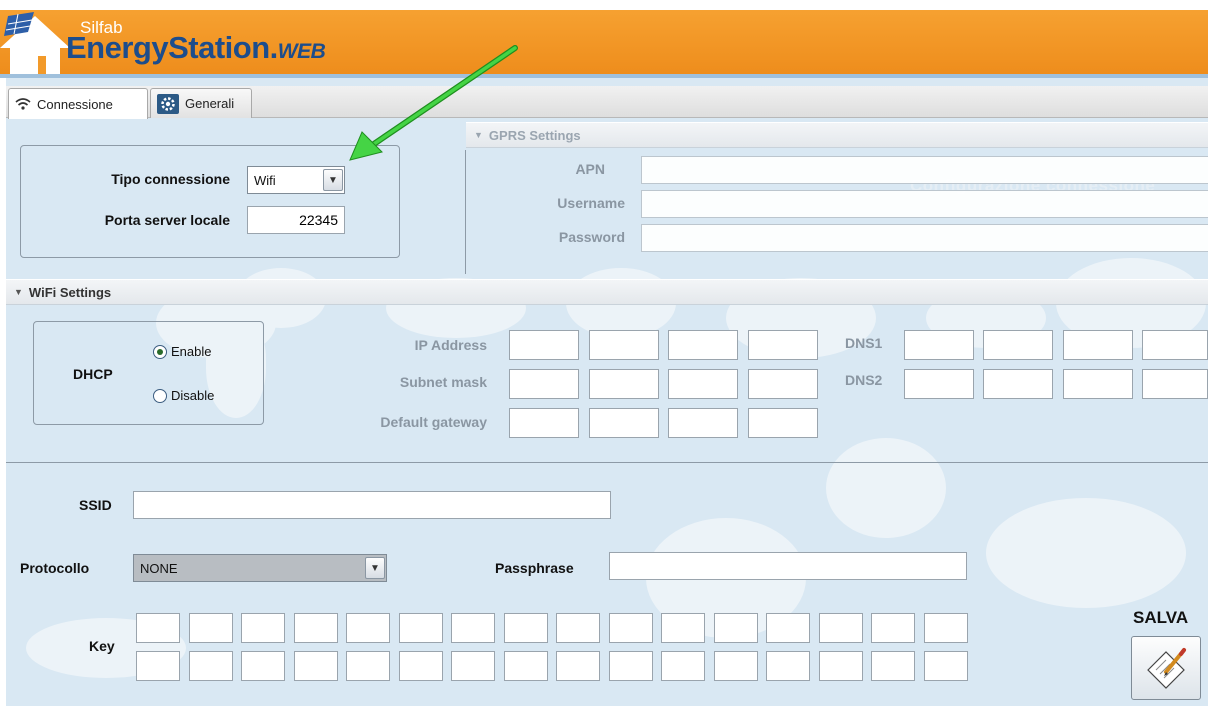 The width and height of the screenshot is (1208, 706). Describe the element at coordinates (102, 646) in the screenshot. I see `key-label: Key` at that location.